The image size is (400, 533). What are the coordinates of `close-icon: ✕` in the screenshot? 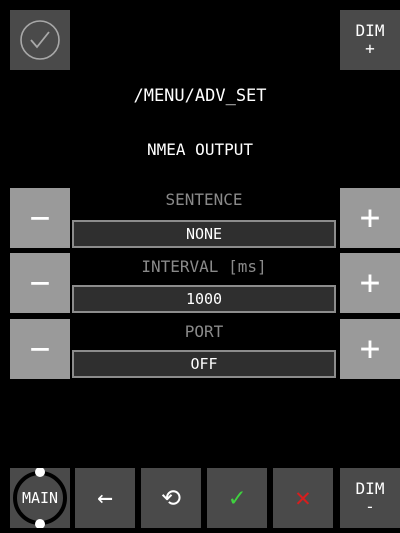 It's located at (303, 498).